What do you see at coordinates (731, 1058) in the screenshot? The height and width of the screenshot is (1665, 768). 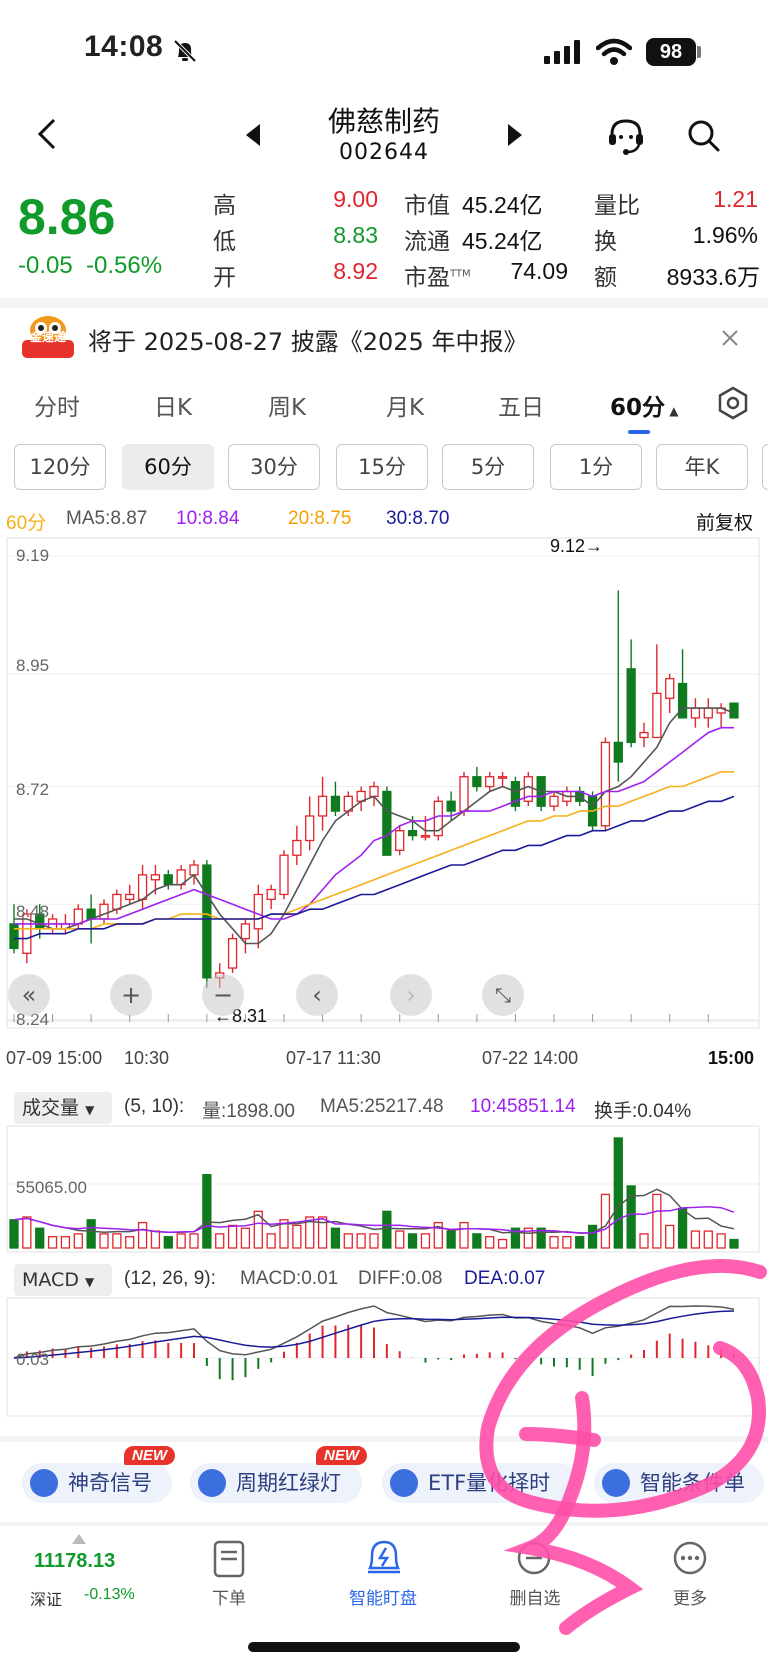 I see `x-tick-label: 15:00` at bounding box center [731, 1058].